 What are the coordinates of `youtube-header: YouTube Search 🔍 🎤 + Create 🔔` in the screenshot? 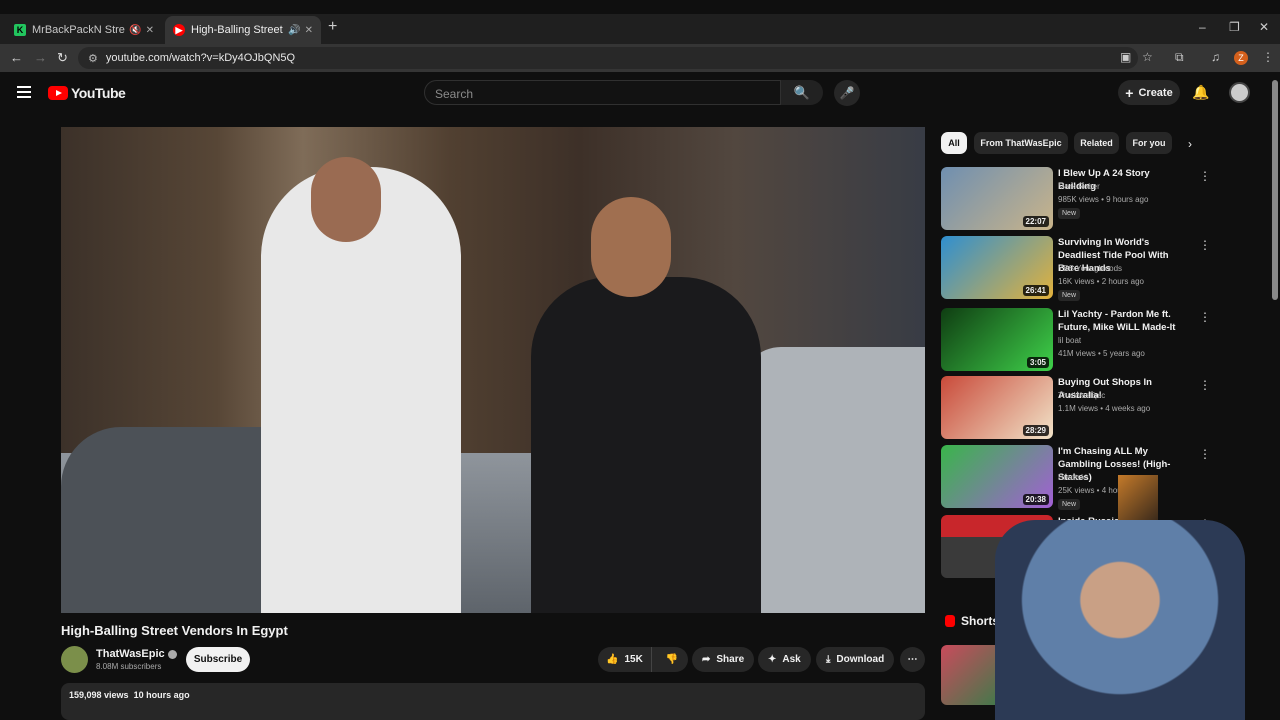 It's located at (640, 93).